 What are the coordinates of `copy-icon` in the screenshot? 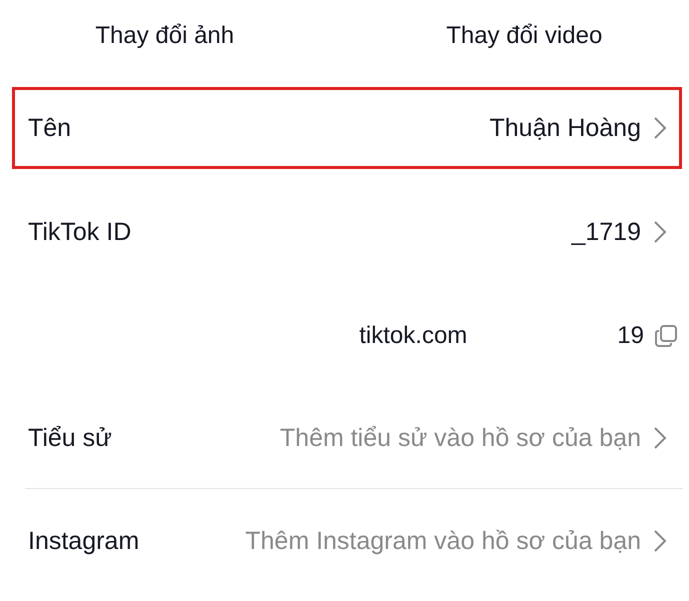 It's located at (666, 336).